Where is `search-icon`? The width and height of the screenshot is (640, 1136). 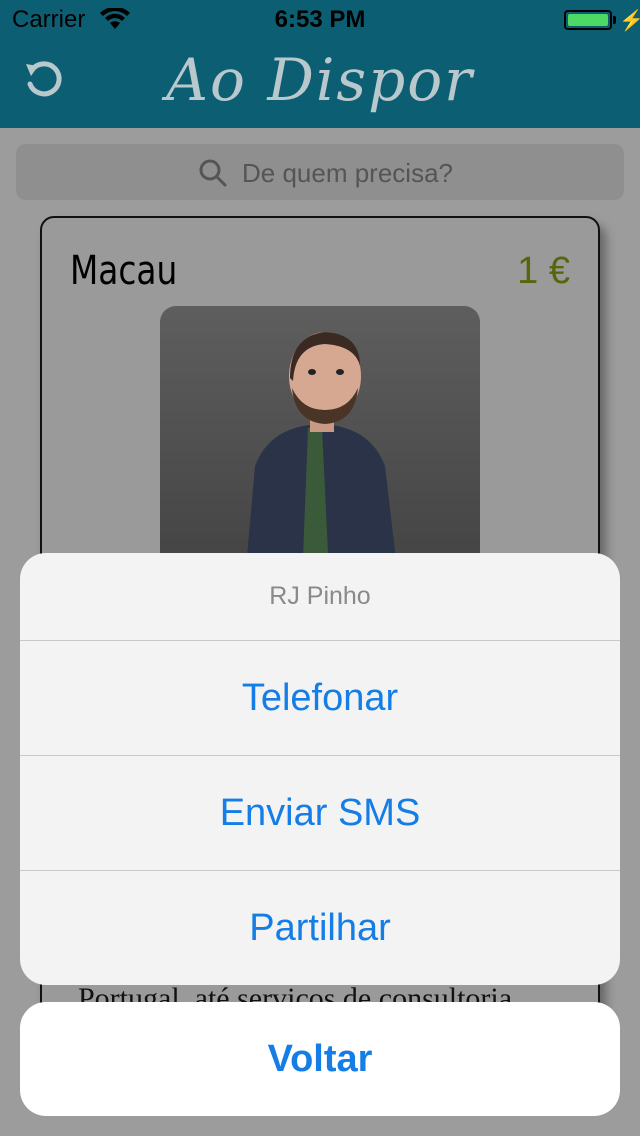
search-icon is located at coordinates (213, 173).